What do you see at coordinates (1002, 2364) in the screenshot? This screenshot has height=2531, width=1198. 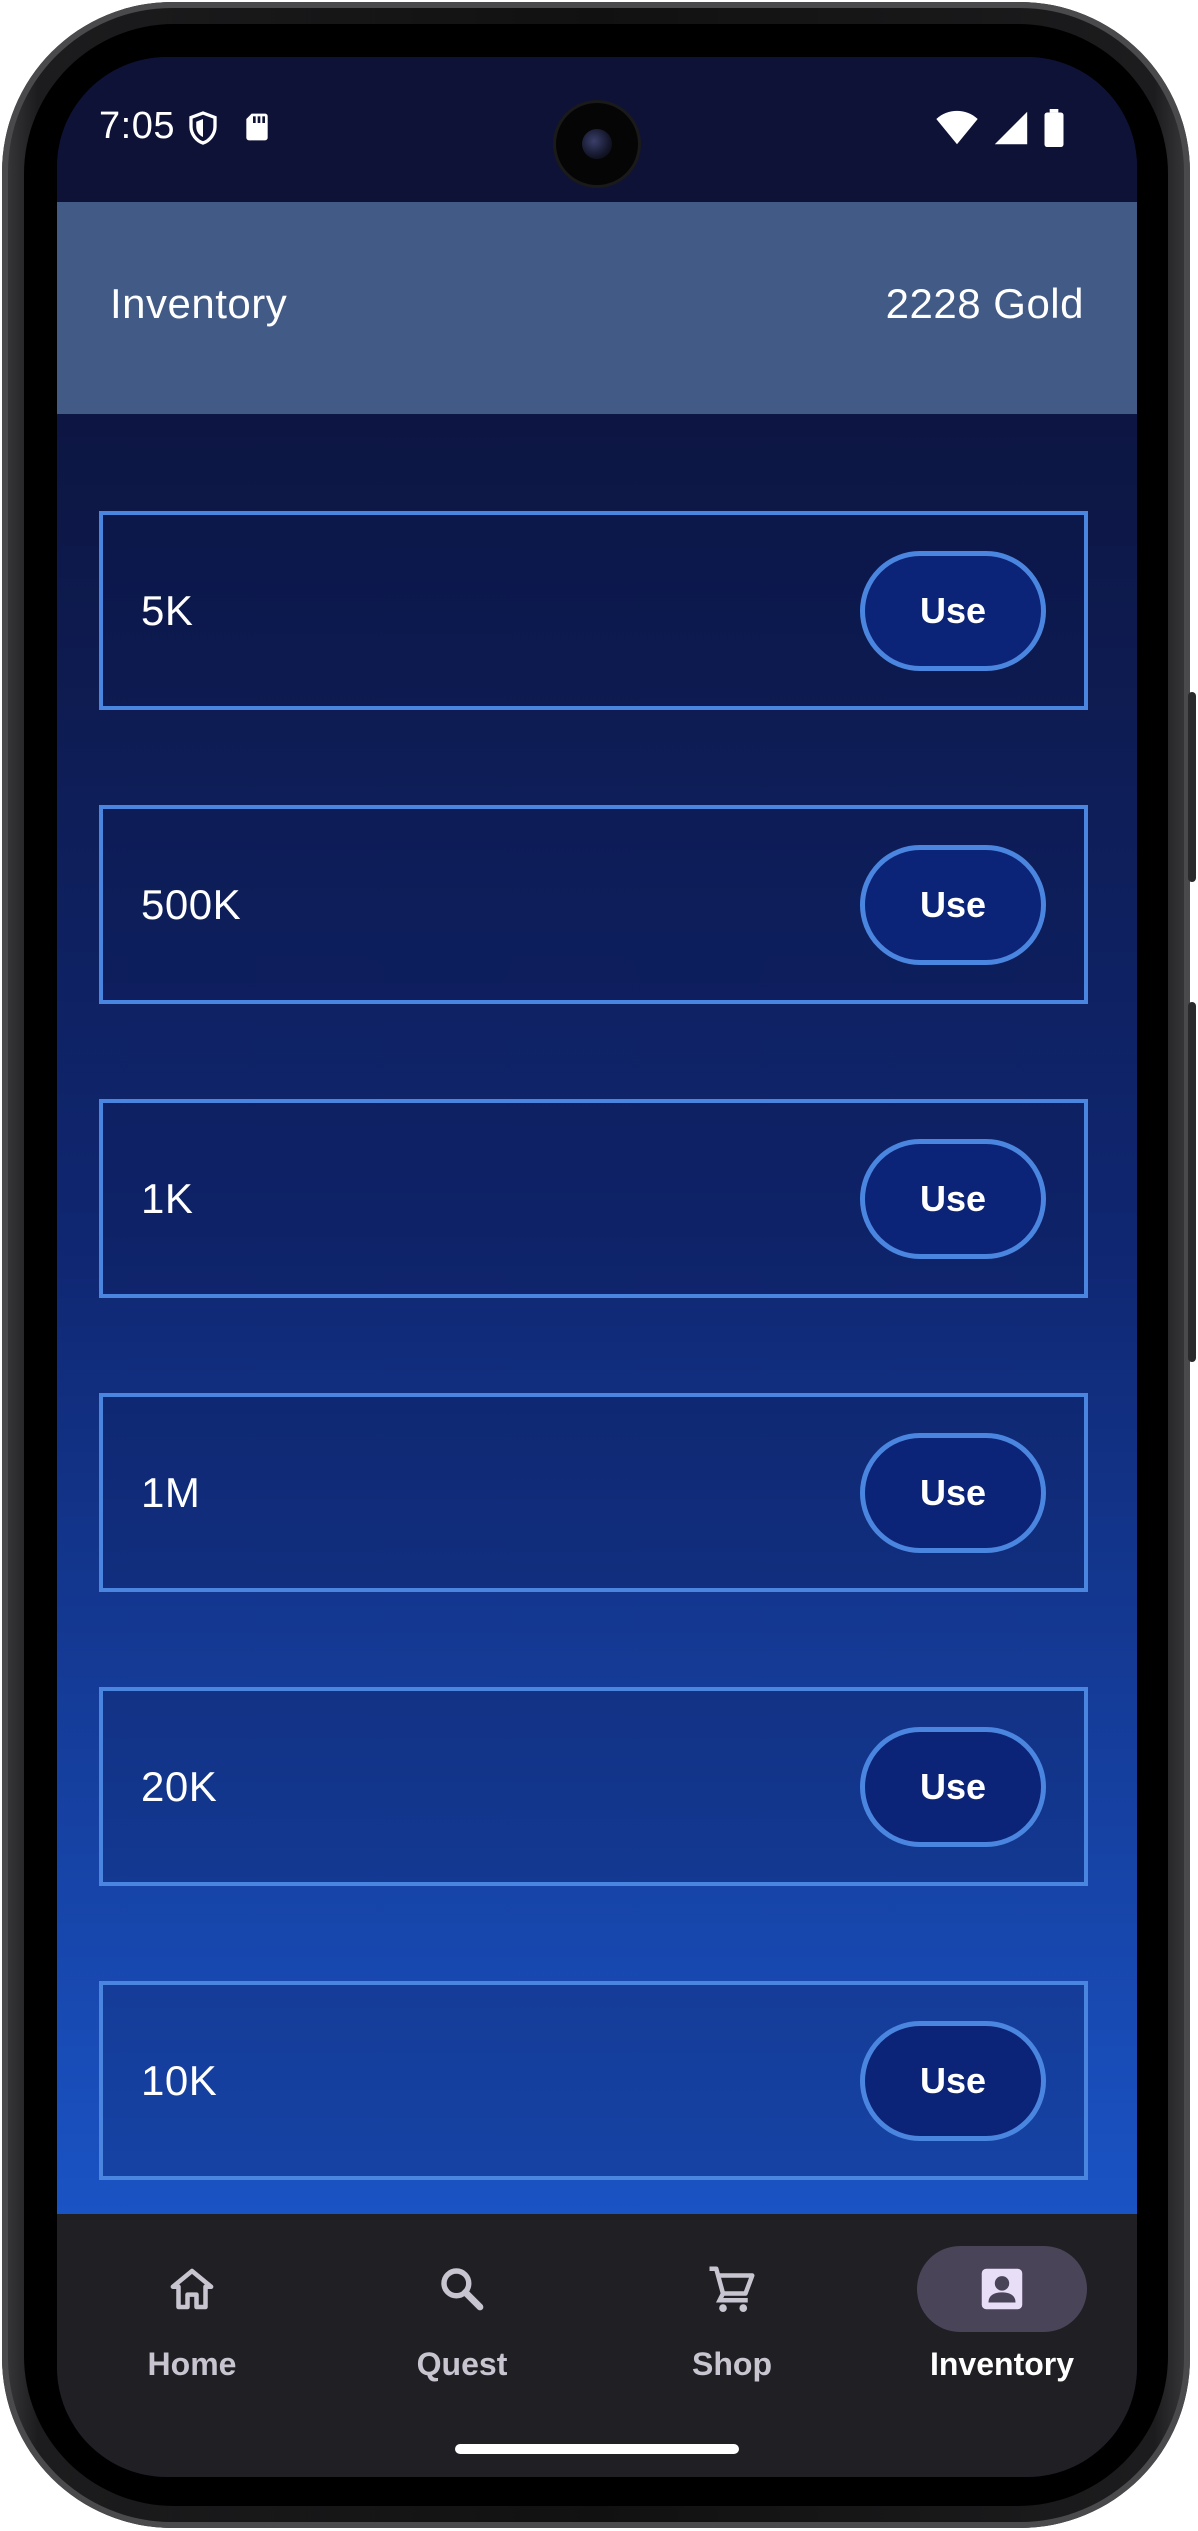 I see `nav-label: Inventory` at bounding box center [1002, 2364].